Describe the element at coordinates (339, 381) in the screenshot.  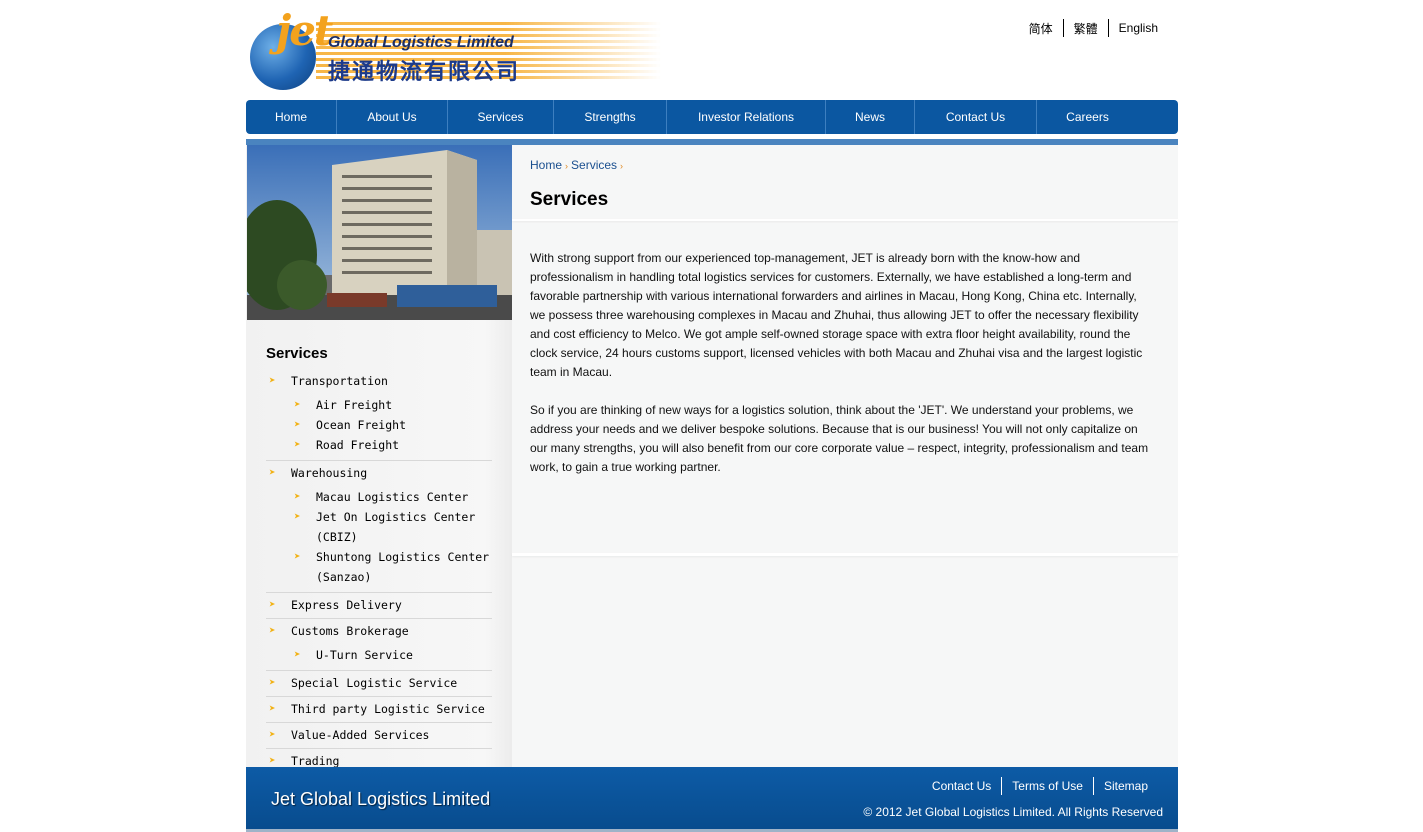
I see `menu-item-label: Transportation` at that location.